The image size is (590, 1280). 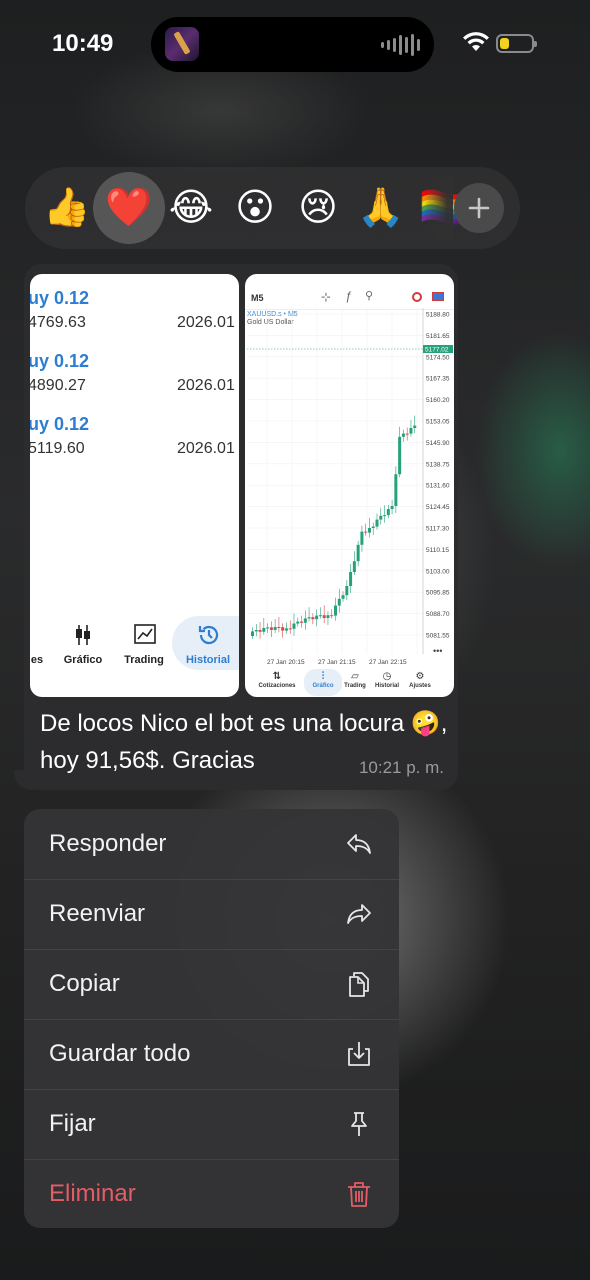 I want to click on reaction-crying: 😢, so click(x=318, y=208).